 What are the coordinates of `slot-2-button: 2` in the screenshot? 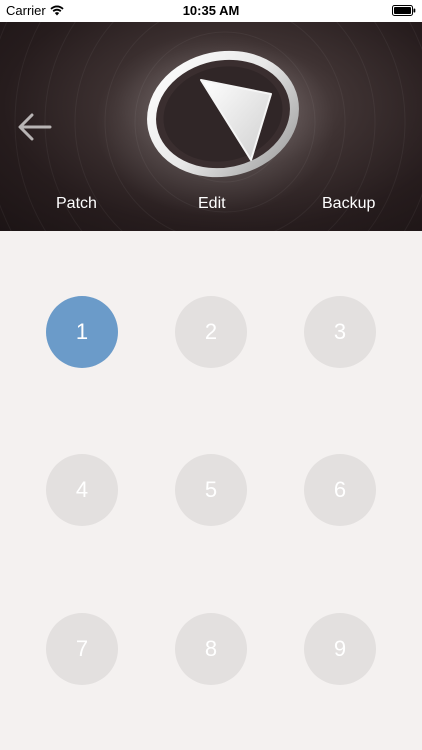 It's located at (211, 332).